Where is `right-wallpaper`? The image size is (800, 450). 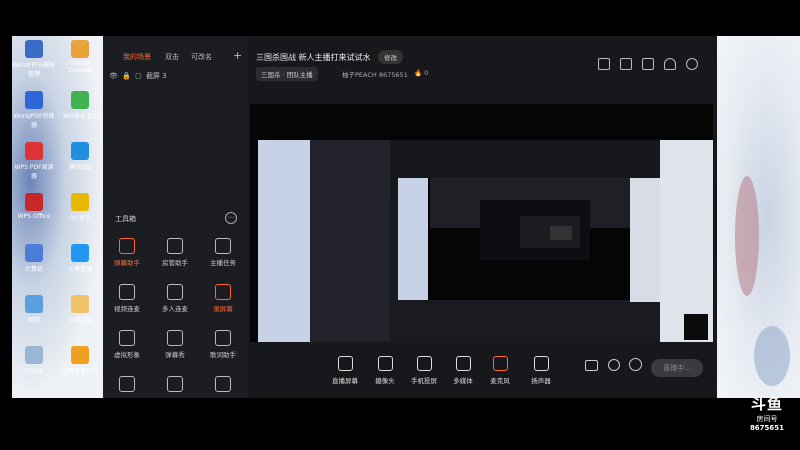
right-wallpaper is located at coordinates (758, 217).